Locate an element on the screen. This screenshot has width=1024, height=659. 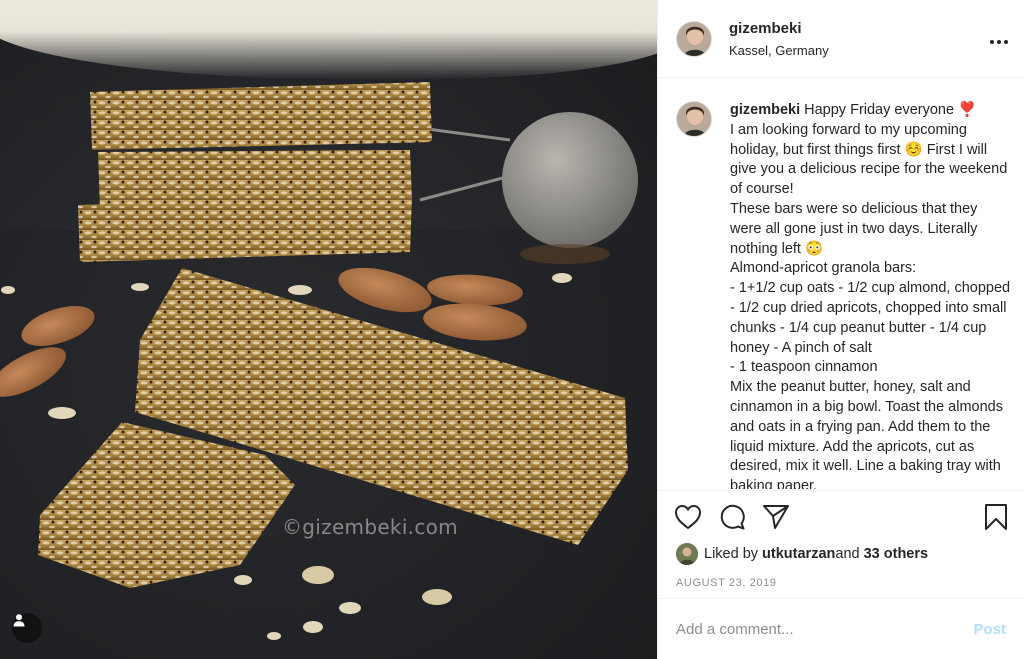
header-text: gizembeki Kassel, Germany is located at coordinates (859, 39).